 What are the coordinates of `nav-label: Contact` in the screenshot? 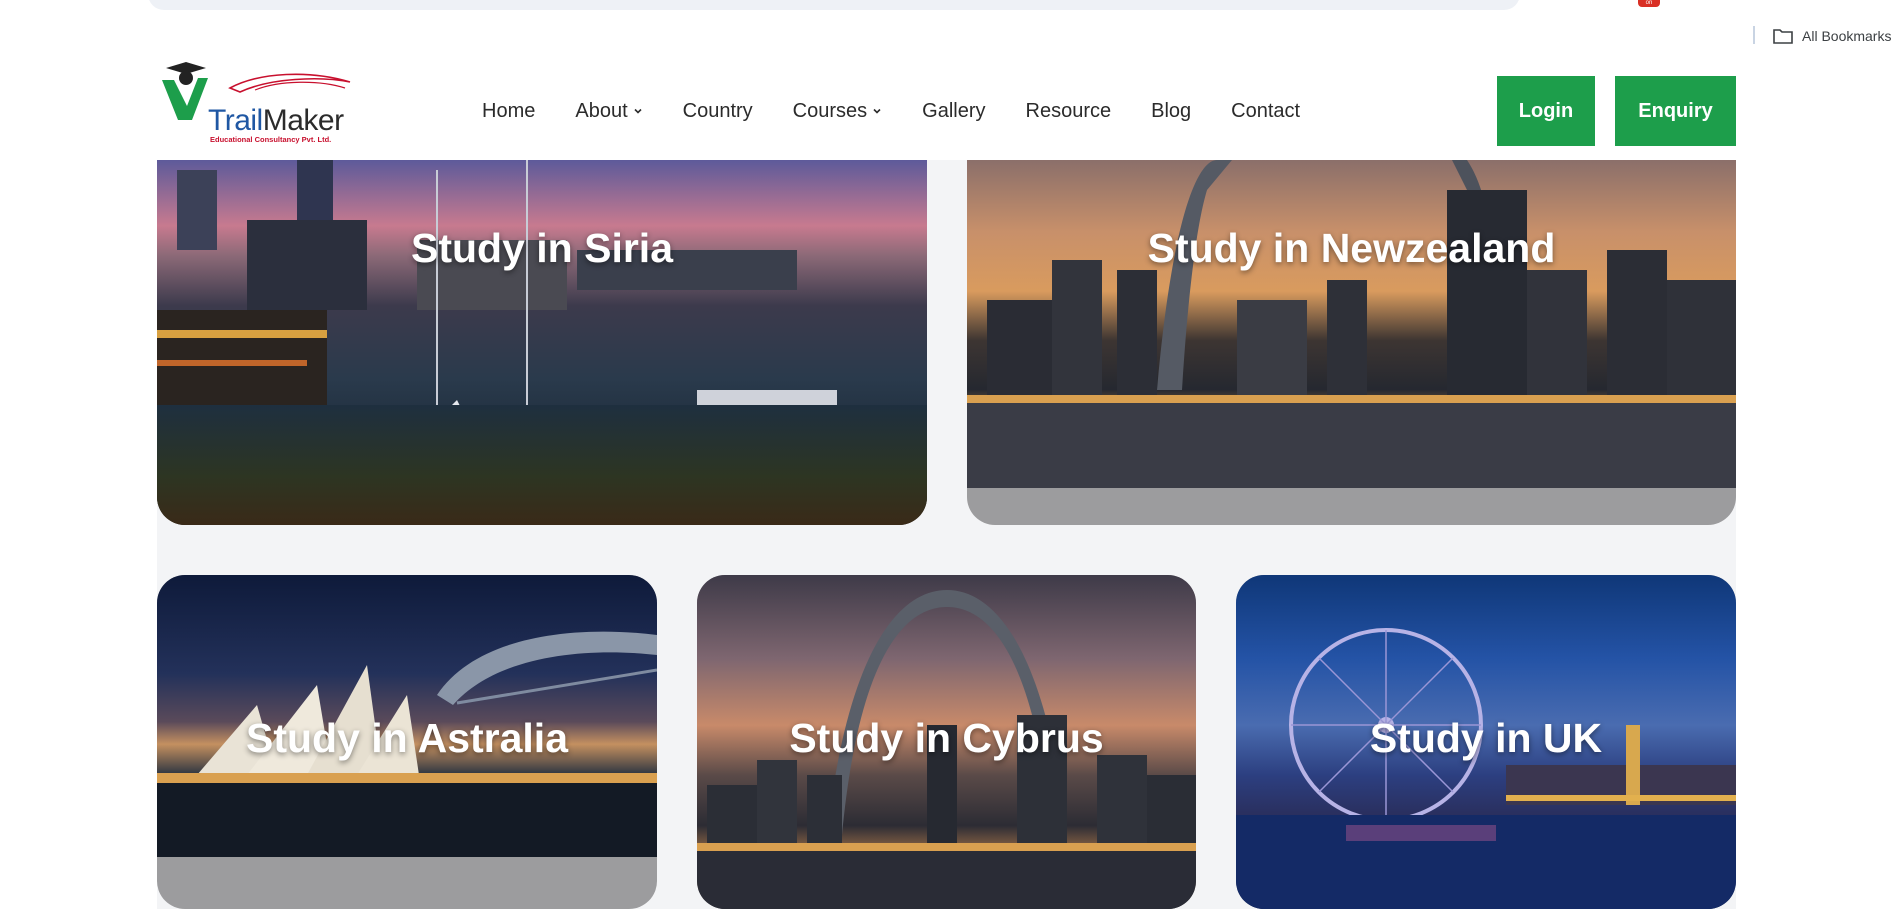 It's located at (1266, 110).